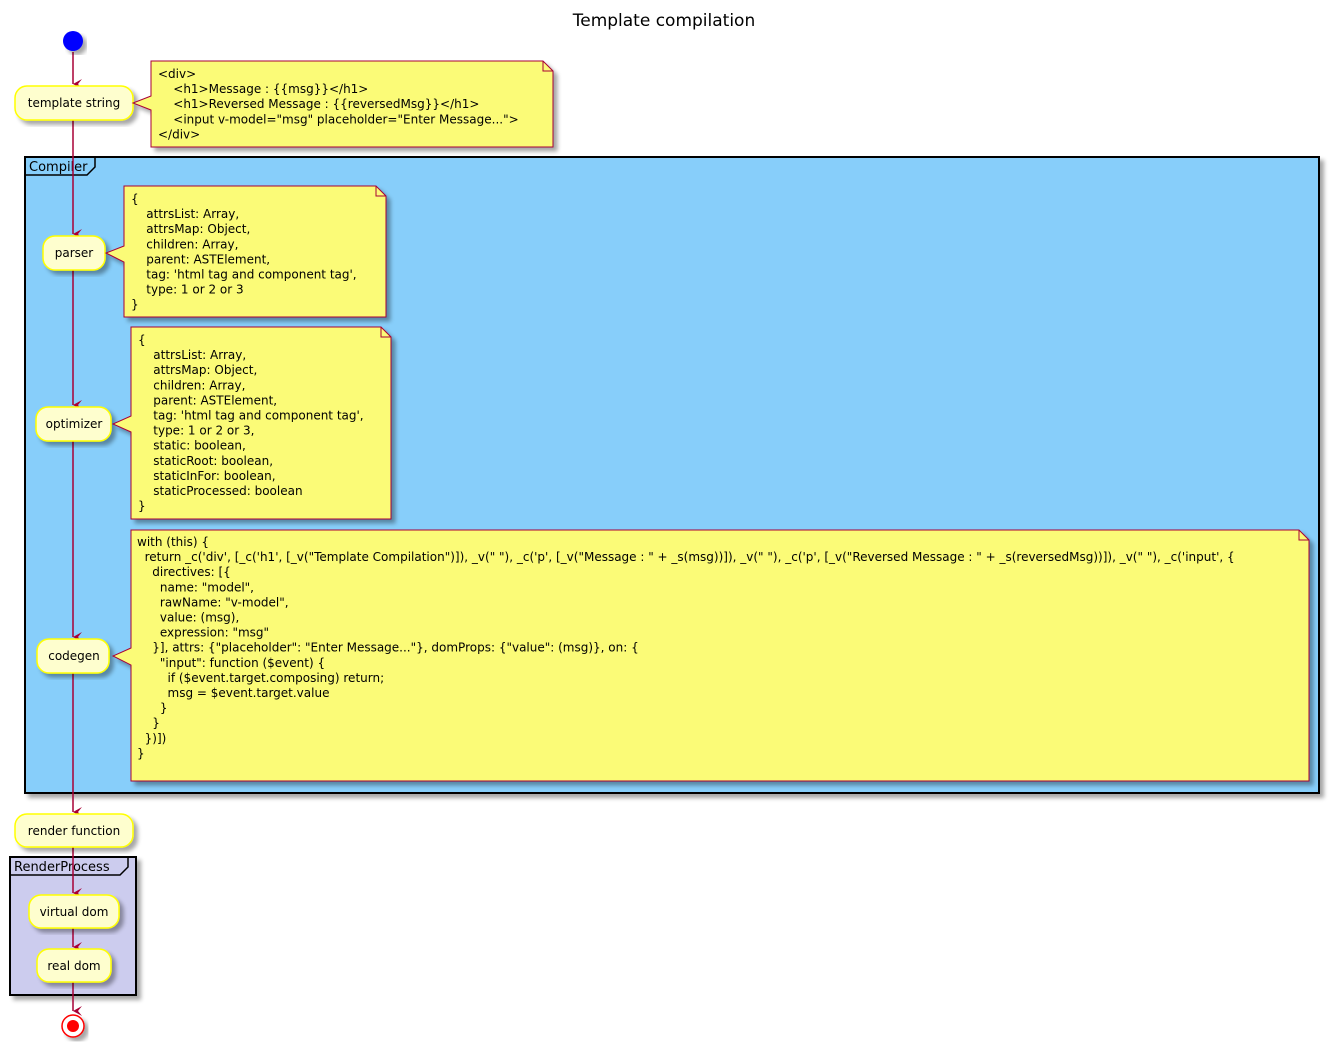 This screenshot has height=1046, width=1329. I want to click on node-label: parser, so click(74, 253).